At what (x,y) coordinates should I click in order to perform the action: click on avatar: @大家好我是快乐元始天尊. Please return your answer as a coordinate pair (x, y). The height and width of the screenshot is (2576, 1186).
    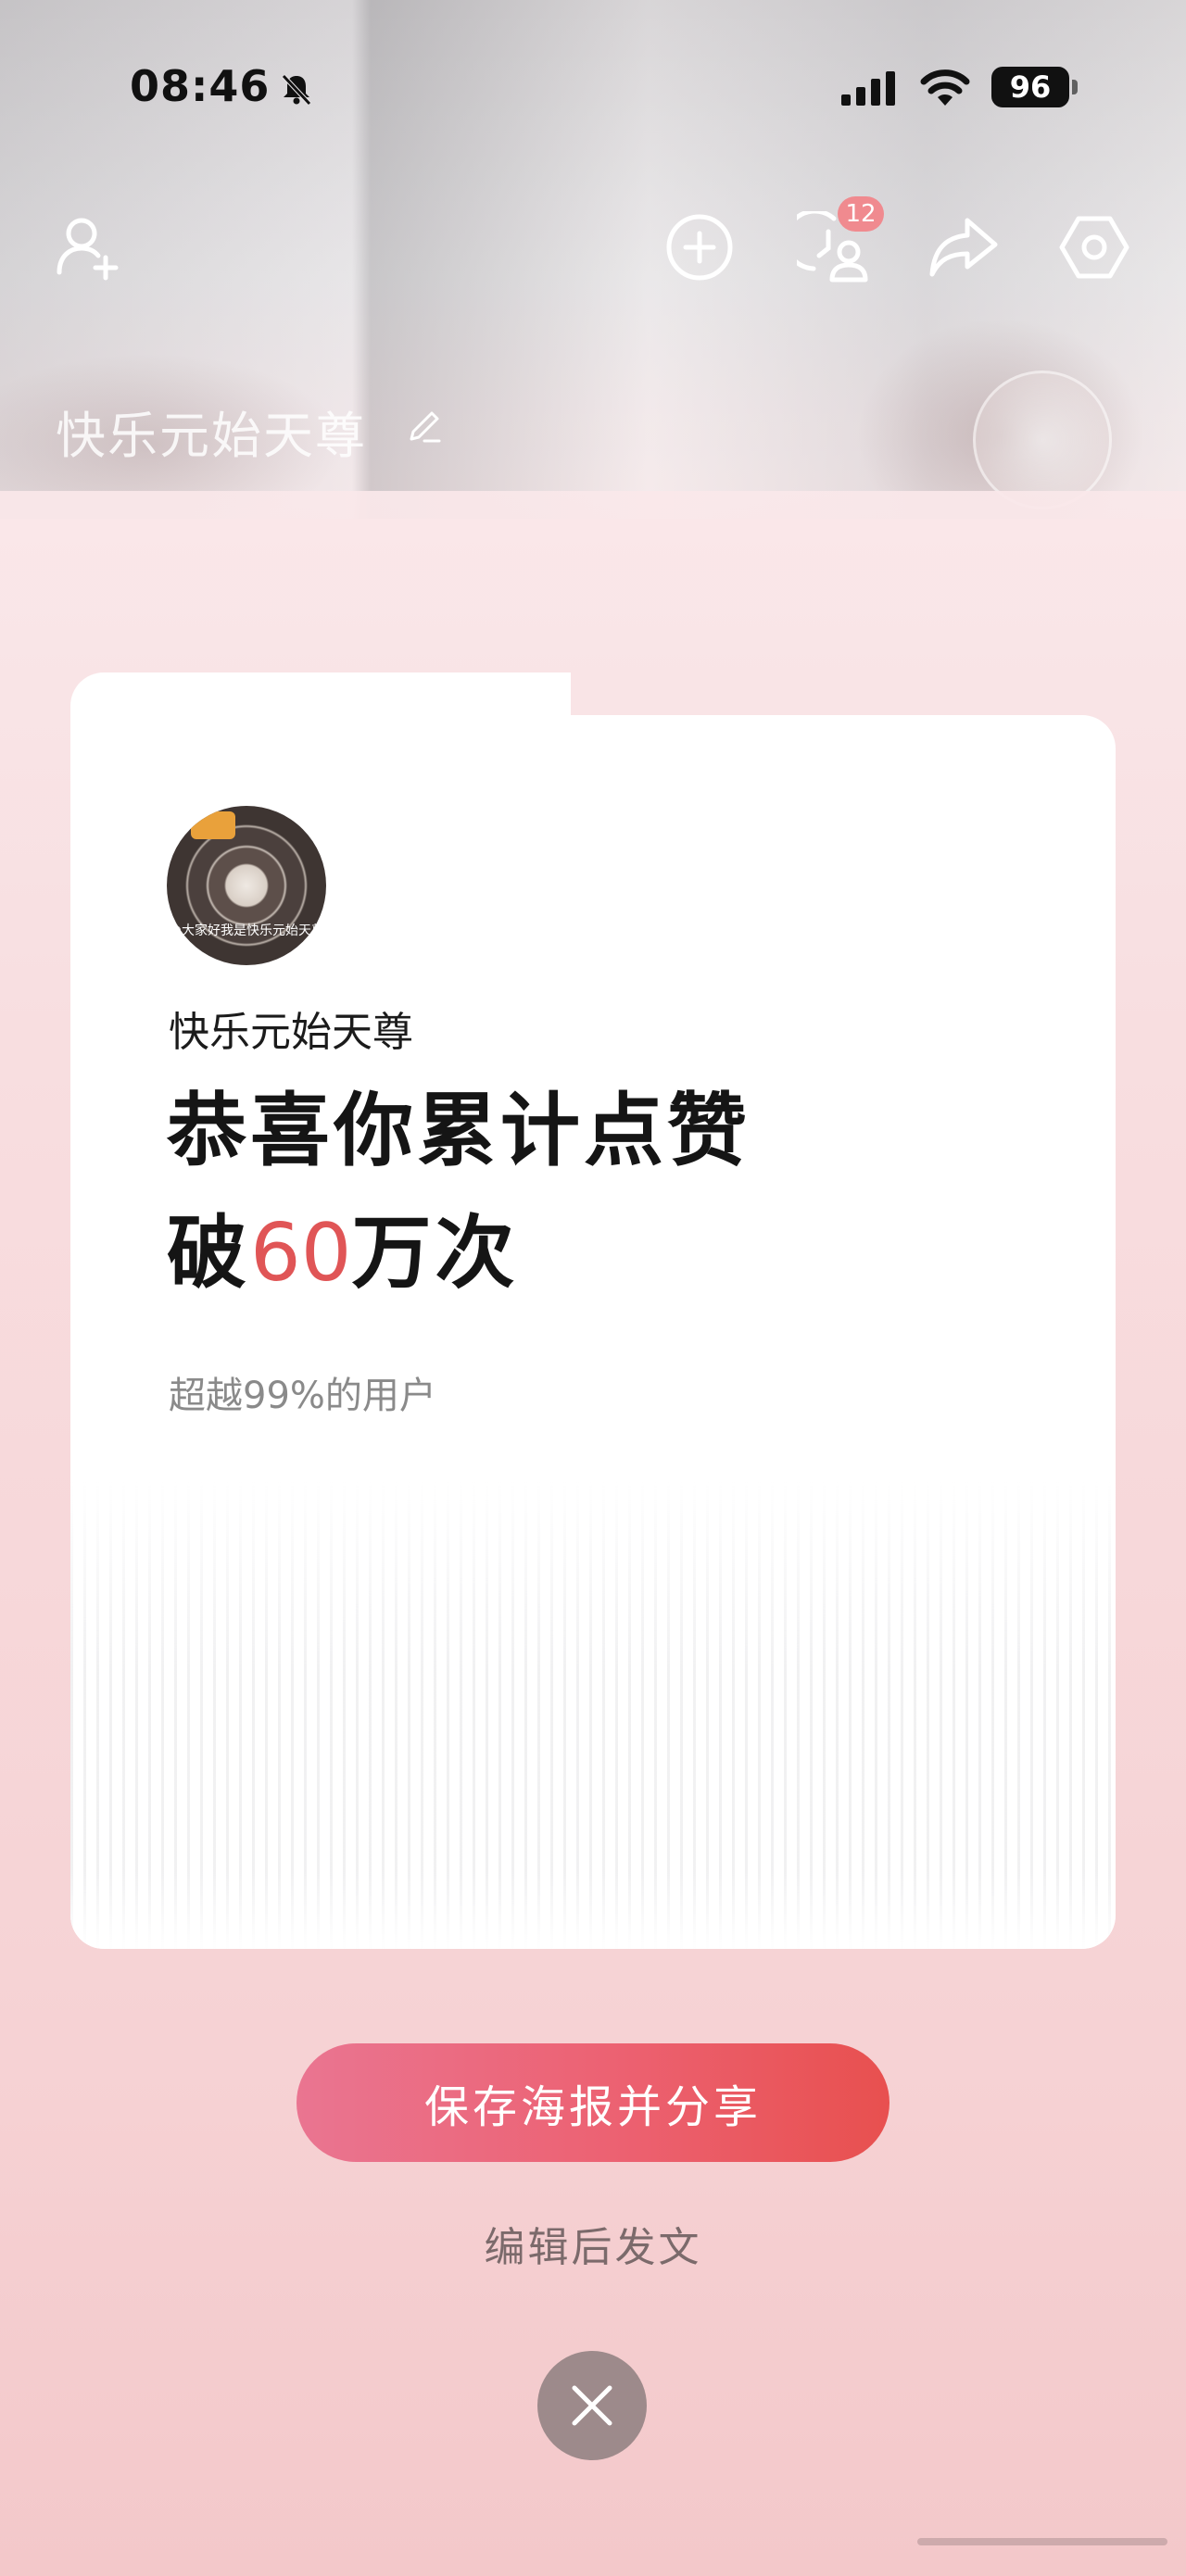
    Looking at the image, I should click on (246, 885).